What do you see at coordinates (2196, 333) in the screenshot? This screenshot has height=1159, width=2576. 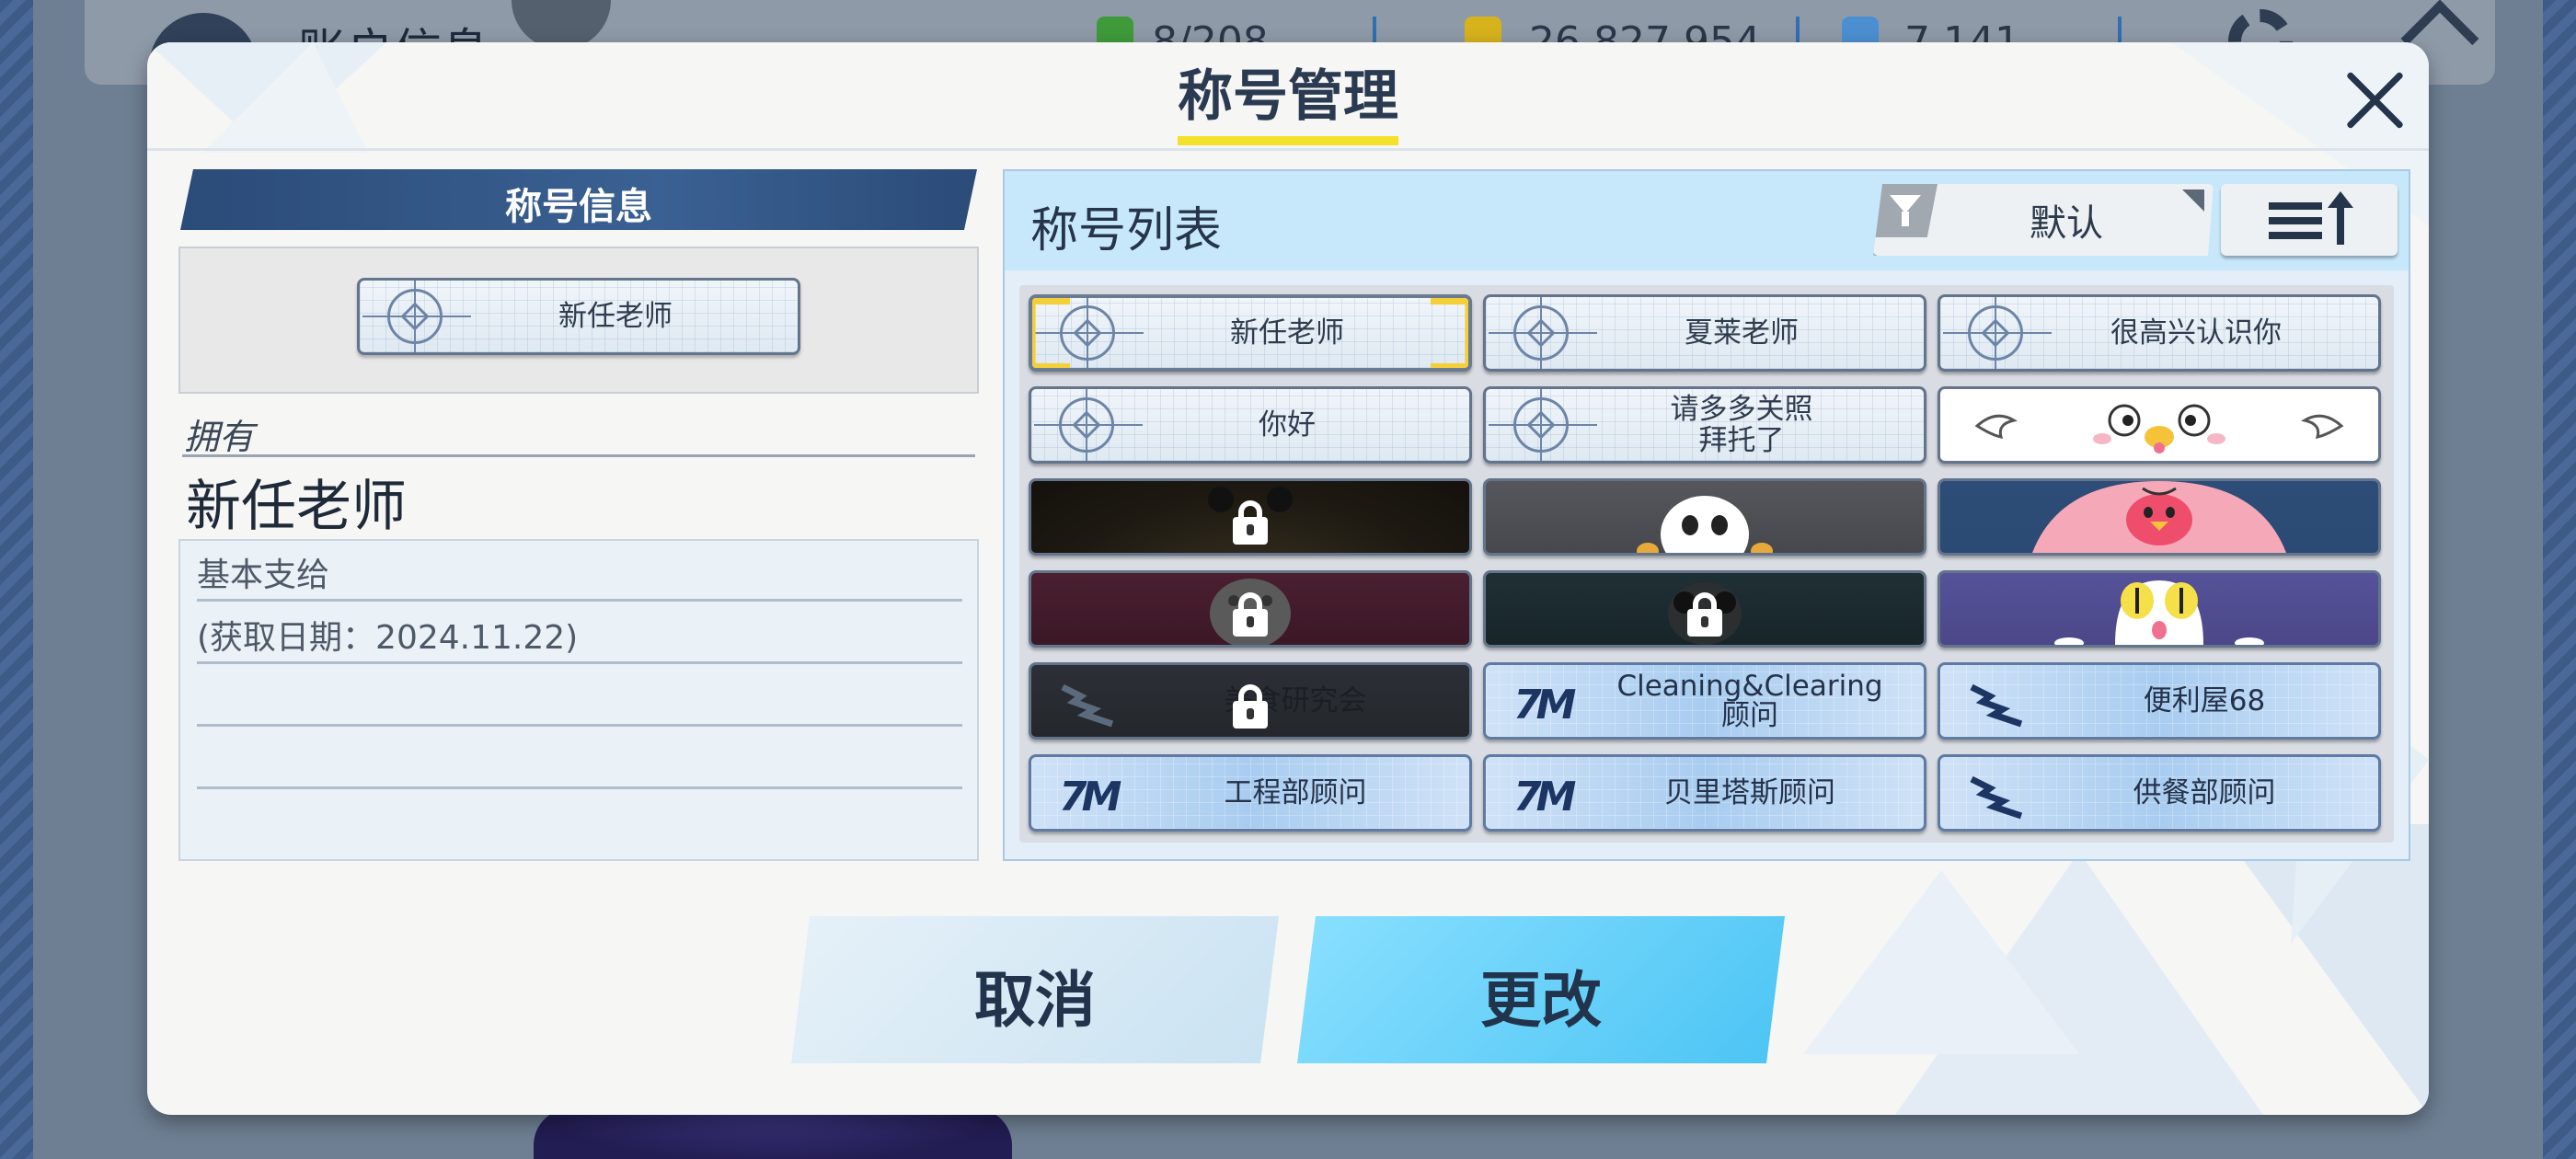 I see `title-option-label: 很高兴认识你` at bounding box center [2196, 333].